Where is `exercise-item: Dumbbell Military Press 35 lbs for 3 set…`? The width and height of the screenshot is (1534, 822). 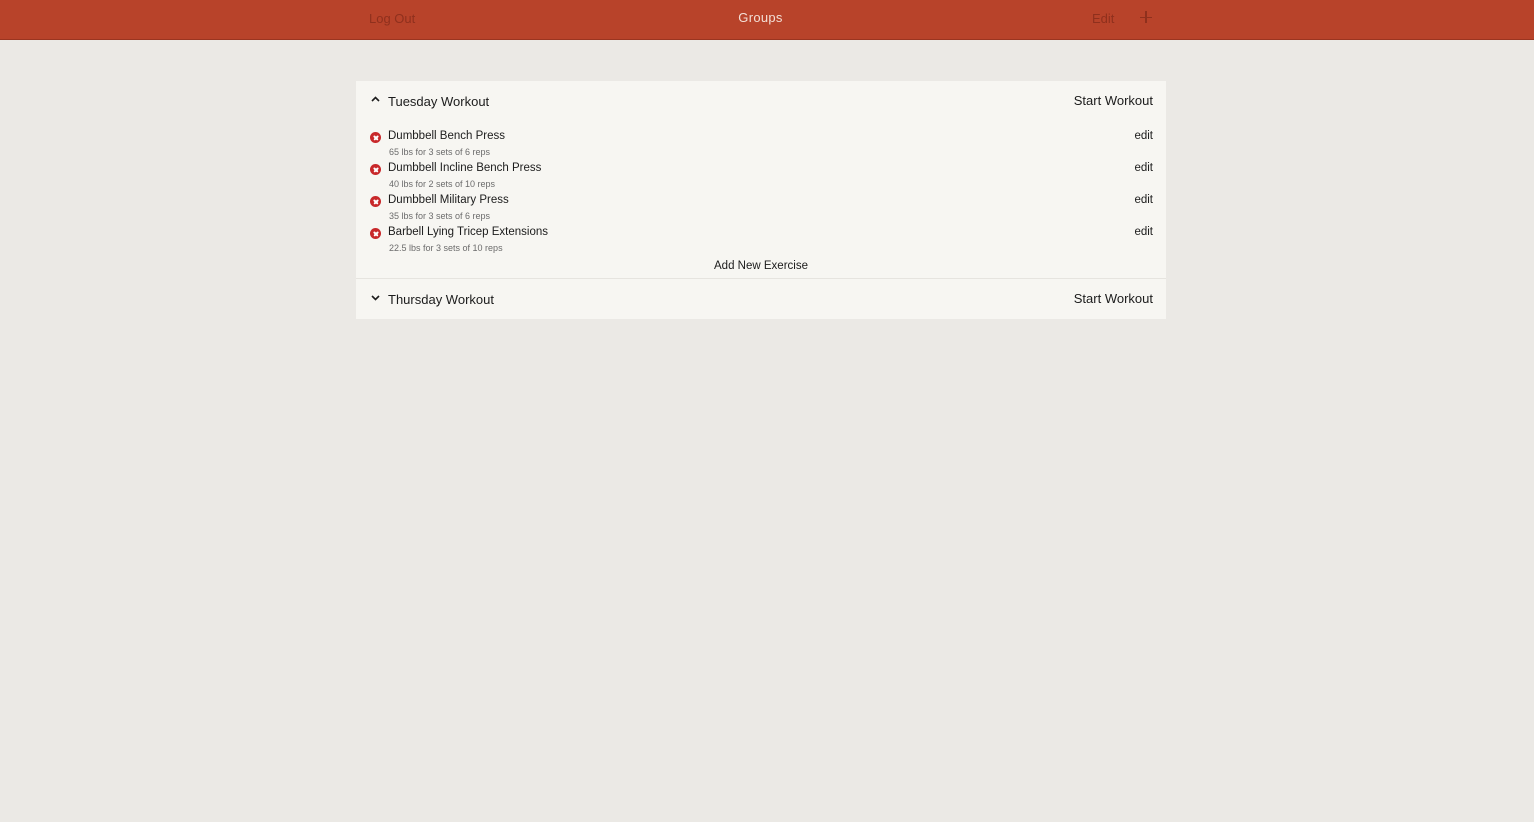 exercise-item: Dumbbell Military Press 35 lbs for 3 set… is located at coordinates (761, 210).